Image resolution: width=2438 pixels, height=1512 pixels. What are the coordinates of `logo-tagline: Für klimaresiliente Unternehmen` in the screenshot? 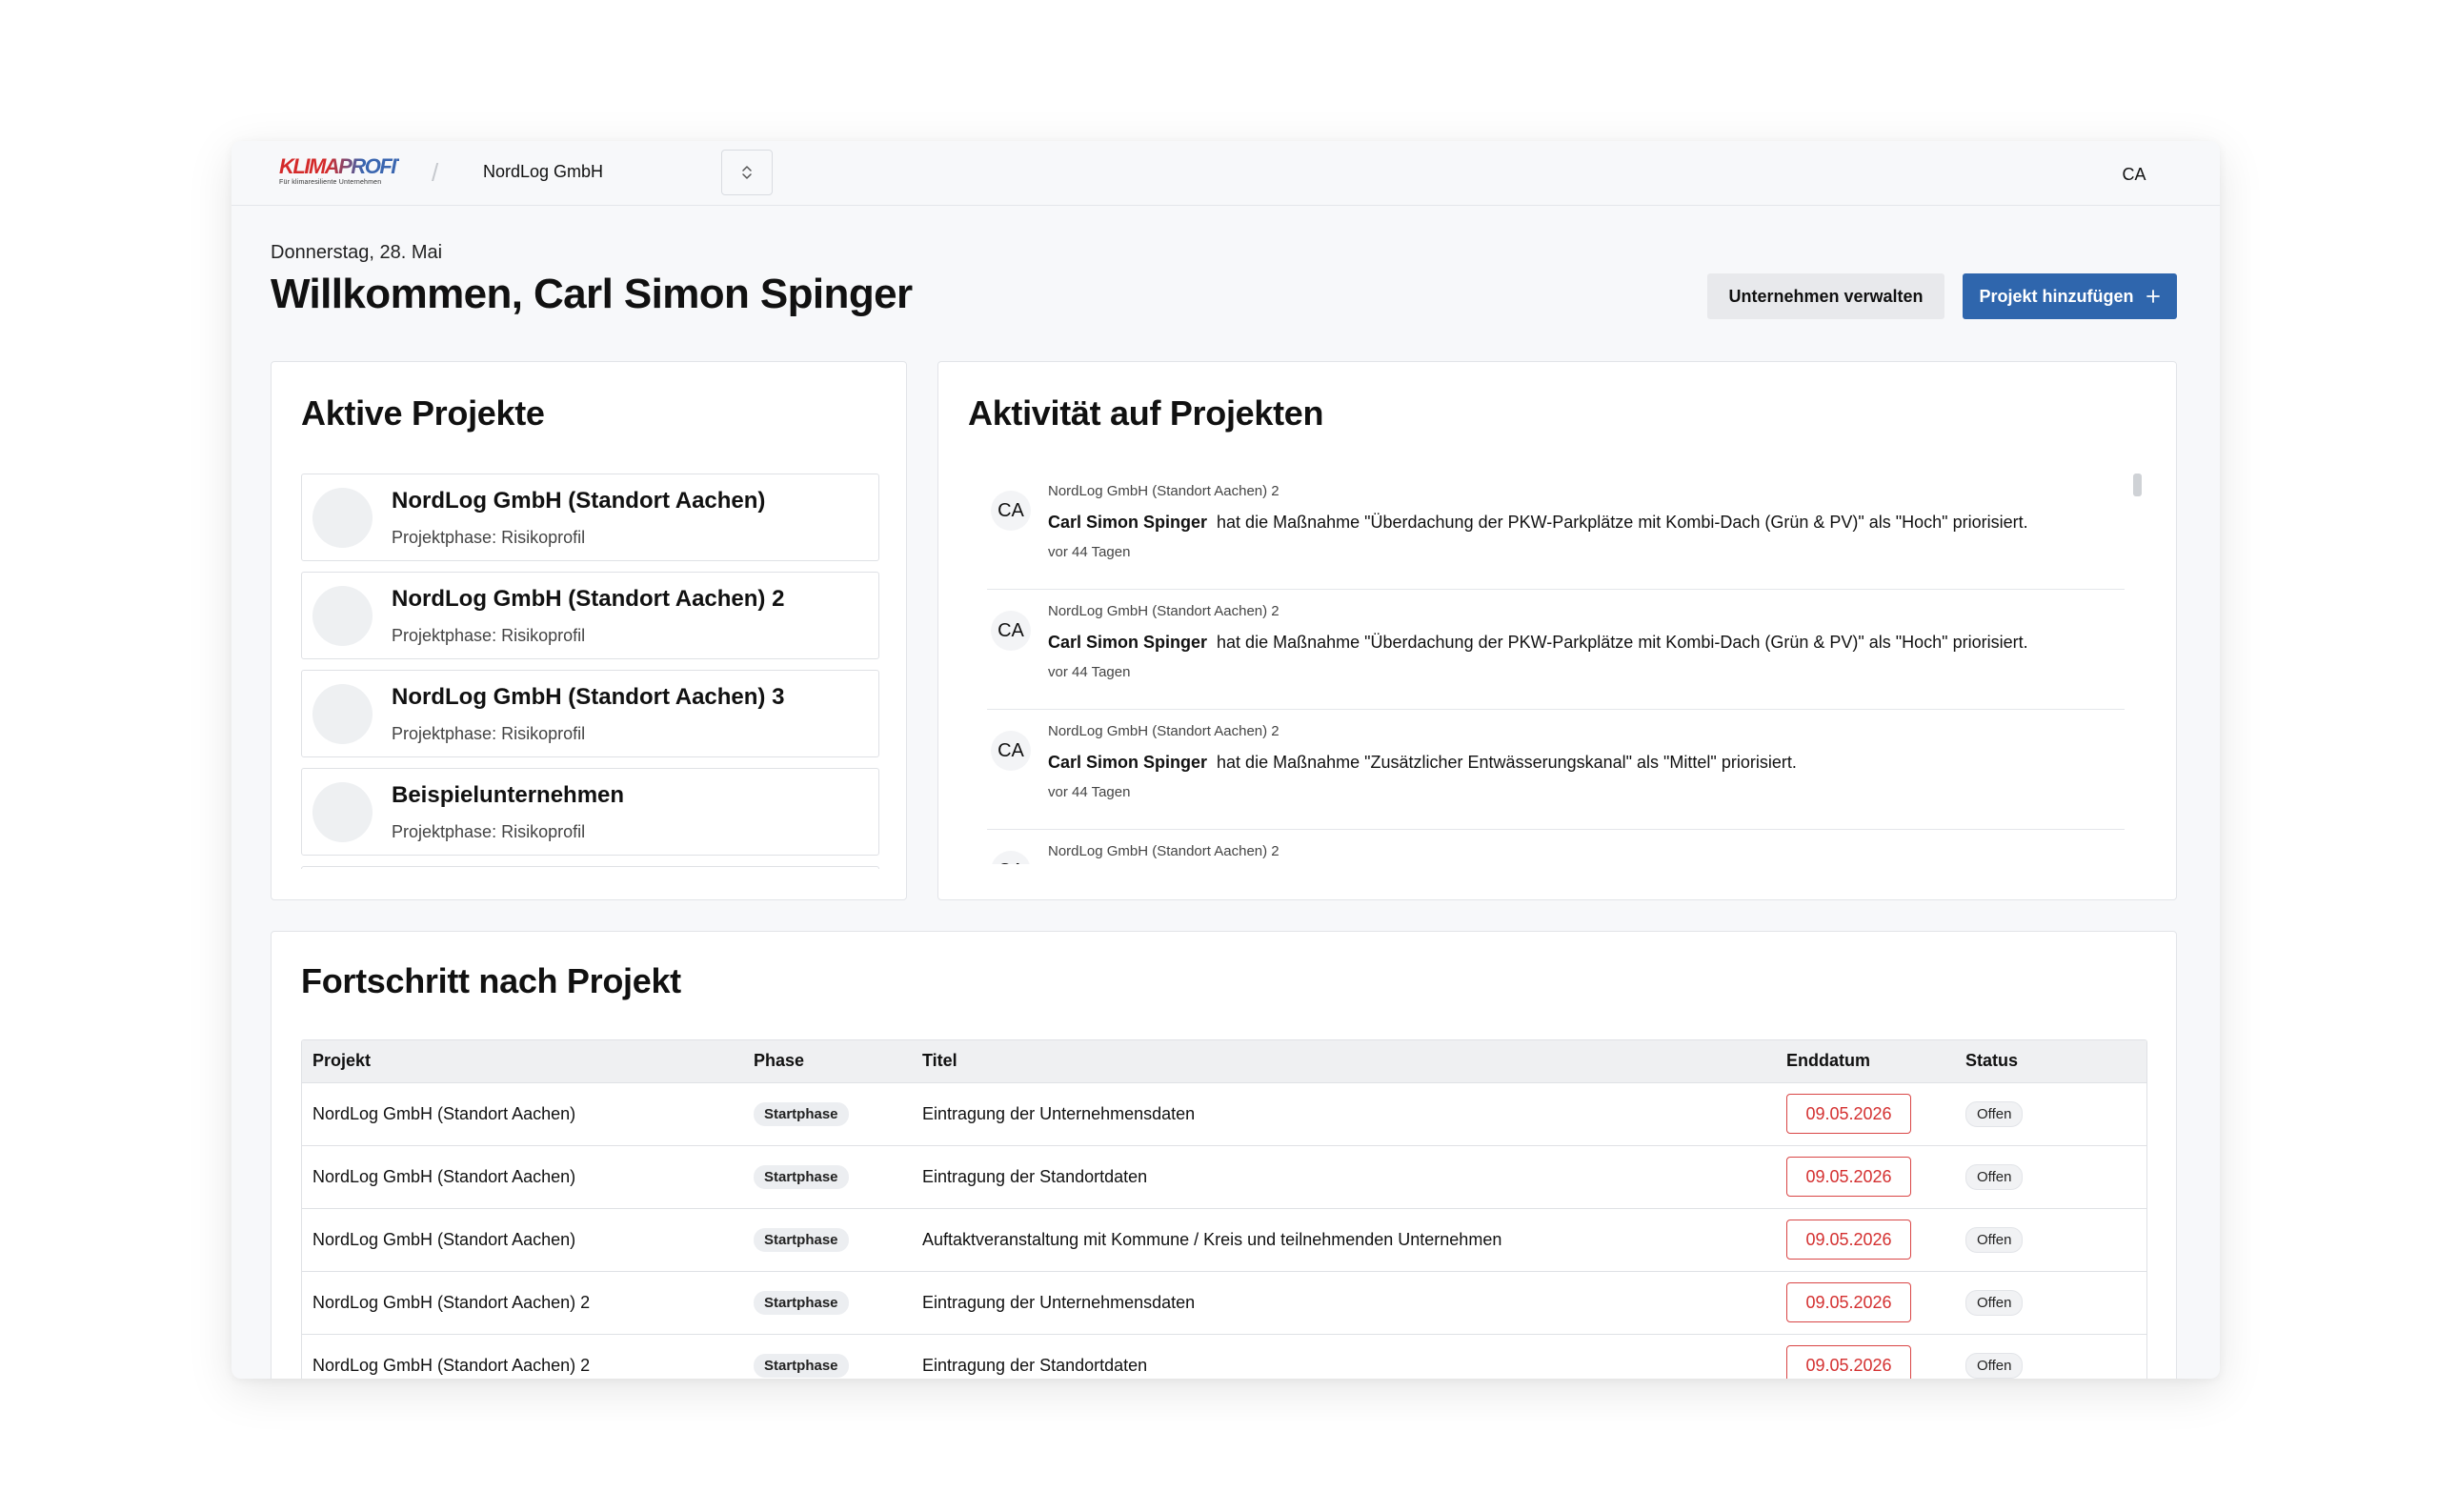 It's located at (330, 182).